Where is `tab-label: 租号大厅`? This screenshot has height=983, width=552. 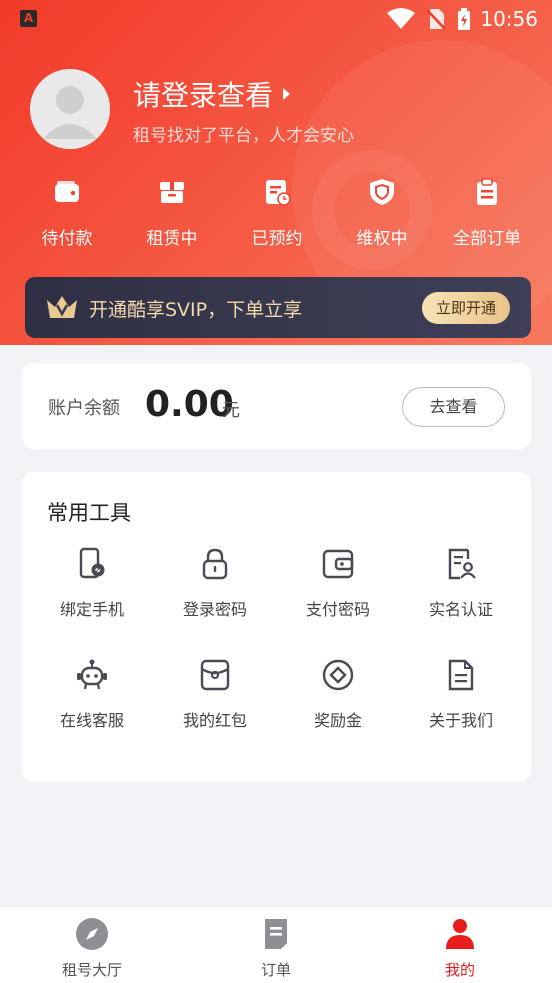 tab-label: 租号大厅 is located at coordinates (91, 970).